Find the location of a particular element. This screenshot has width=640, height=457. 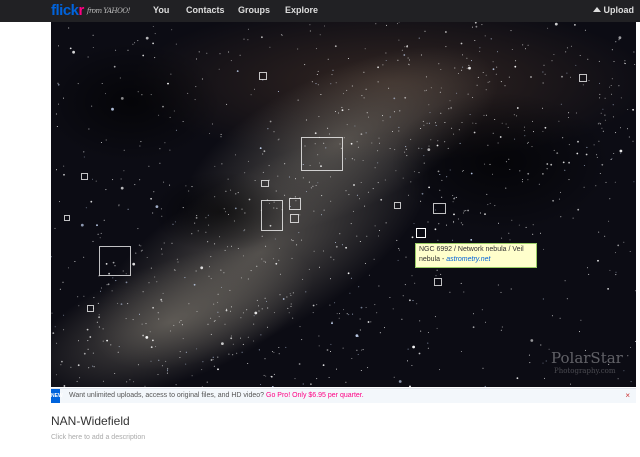

go-pro-link: Go Pro! Only $6.95 per quarter. is located at coordinates (315, 395).